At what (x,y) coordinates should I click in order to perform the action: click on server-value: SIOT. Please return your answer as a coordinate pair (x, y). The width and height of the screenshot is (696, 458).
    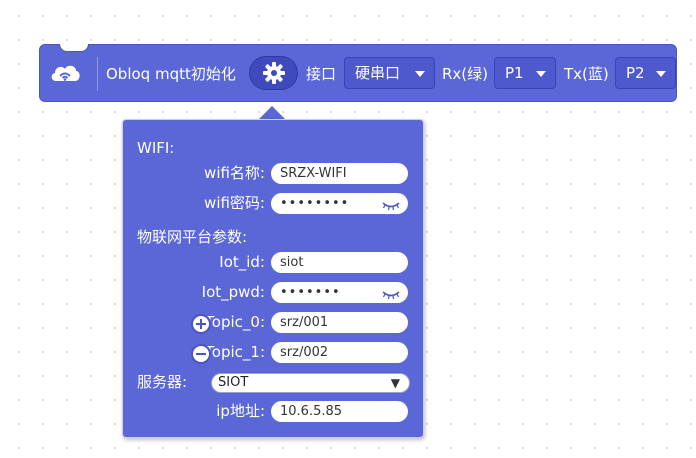
    Looking at the image, I should click on (233, 382).